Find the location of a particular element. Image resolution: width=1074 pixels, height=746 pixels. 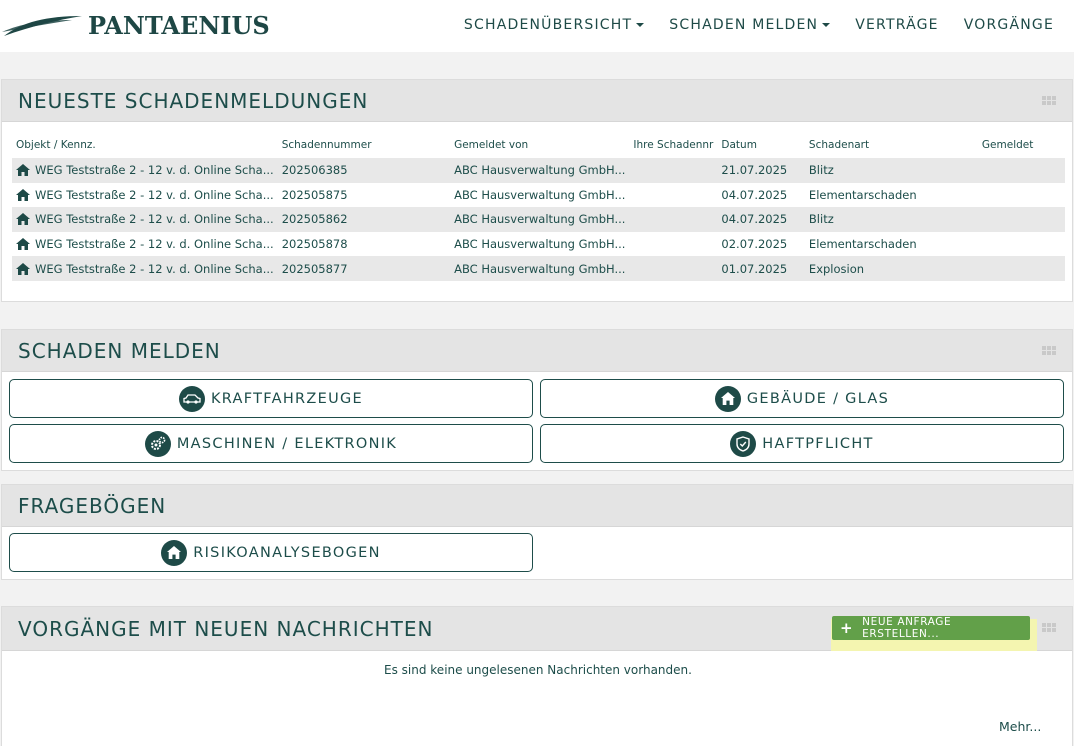

column-header: Ihre Schadennr is located at coordinates (673, 145).